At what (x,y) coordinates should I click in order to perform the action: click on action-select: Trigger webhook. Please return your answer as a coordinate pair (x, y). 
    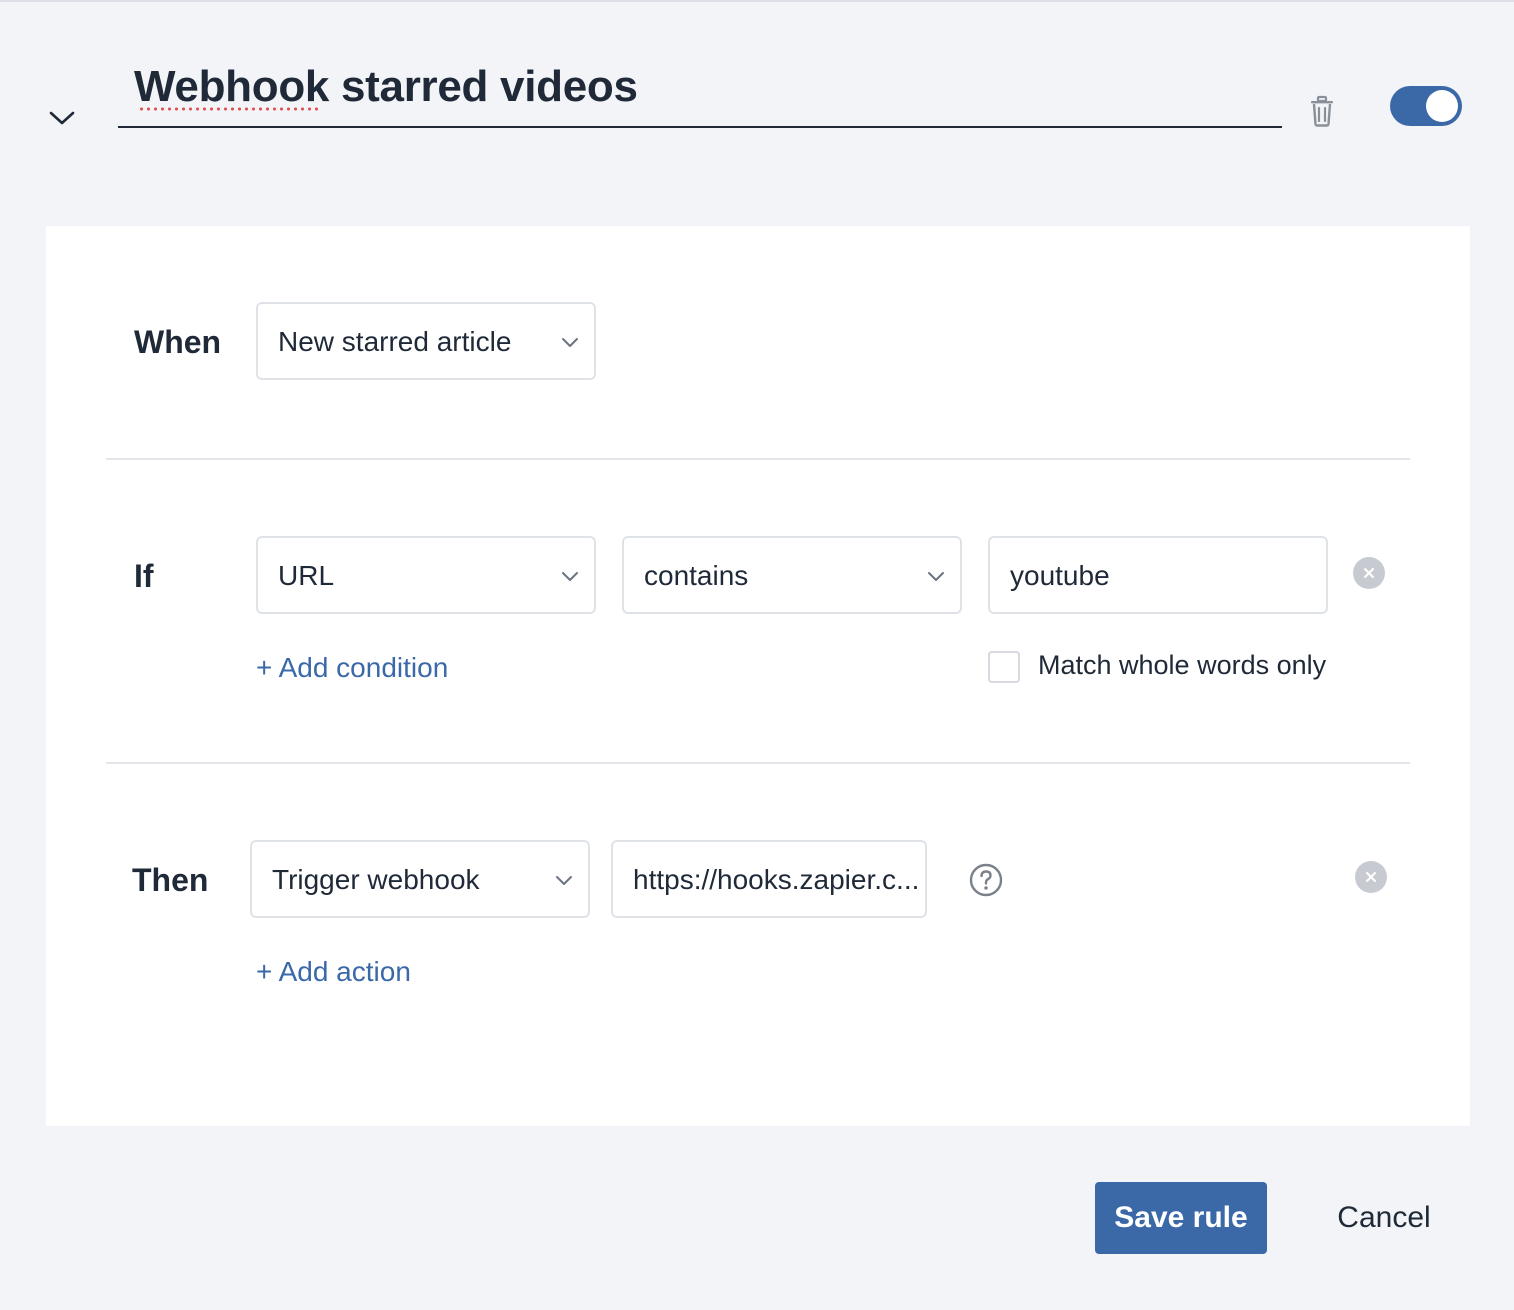
    Looking at the image, I should click on (420, 879).